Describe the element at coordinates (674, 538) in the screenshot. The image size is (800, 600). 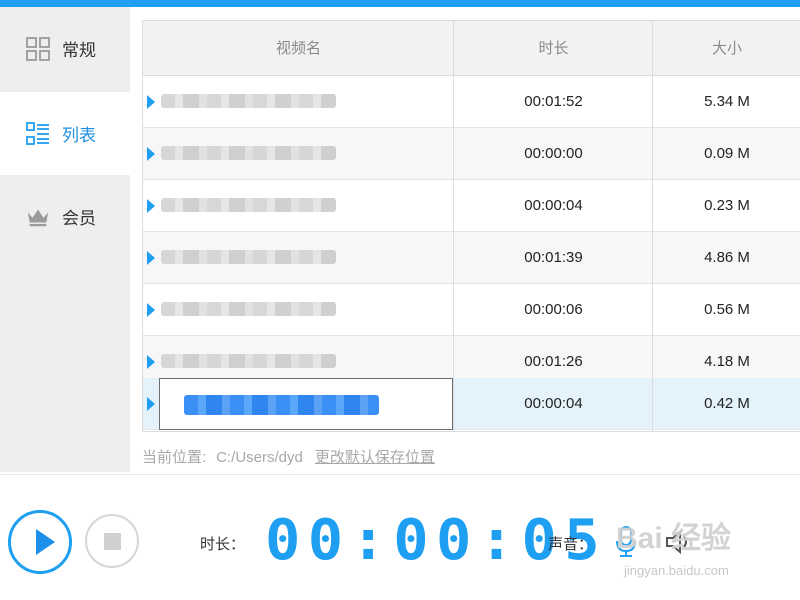
I see `watermark-logo: Bai 经验` at that location.